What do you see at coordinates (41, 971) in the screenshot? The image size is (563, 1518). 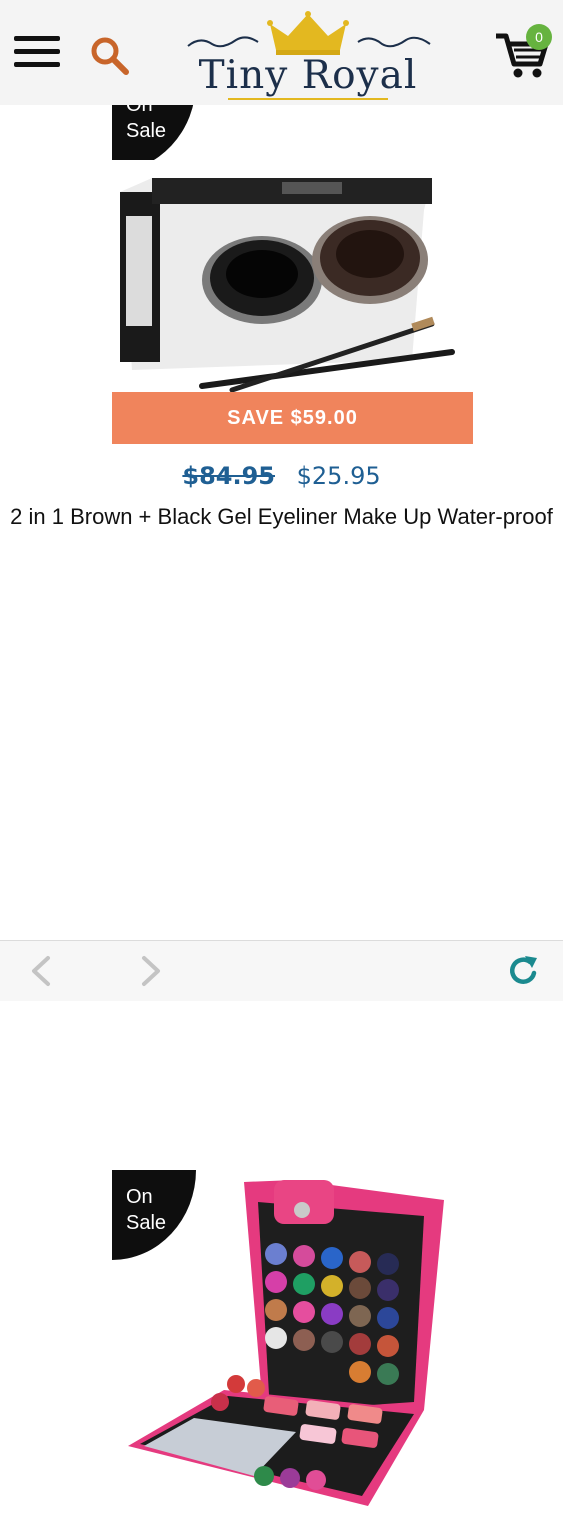 I see `back-arrow-icon` at bounding box center [41, 971].